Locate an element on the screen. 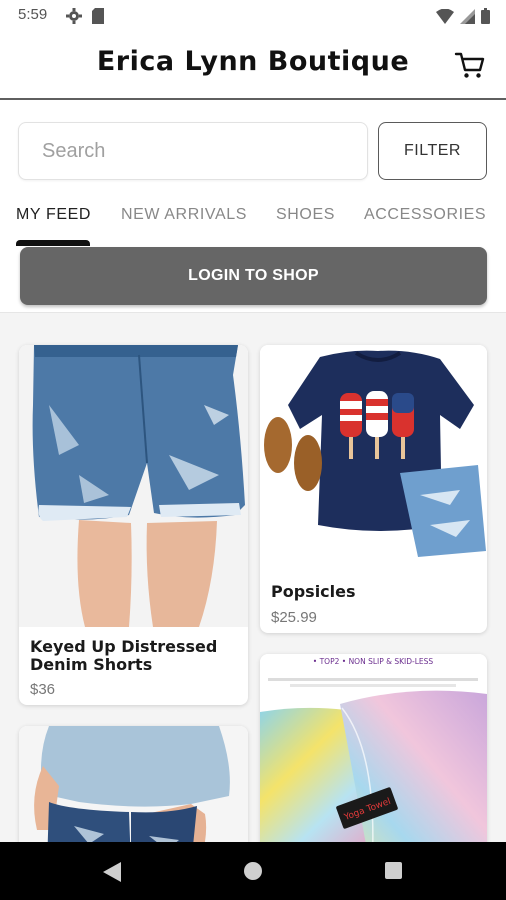 The image size is (506, 900). product-title-line-2: Denim Shorts is located at coordinates (91, 664).